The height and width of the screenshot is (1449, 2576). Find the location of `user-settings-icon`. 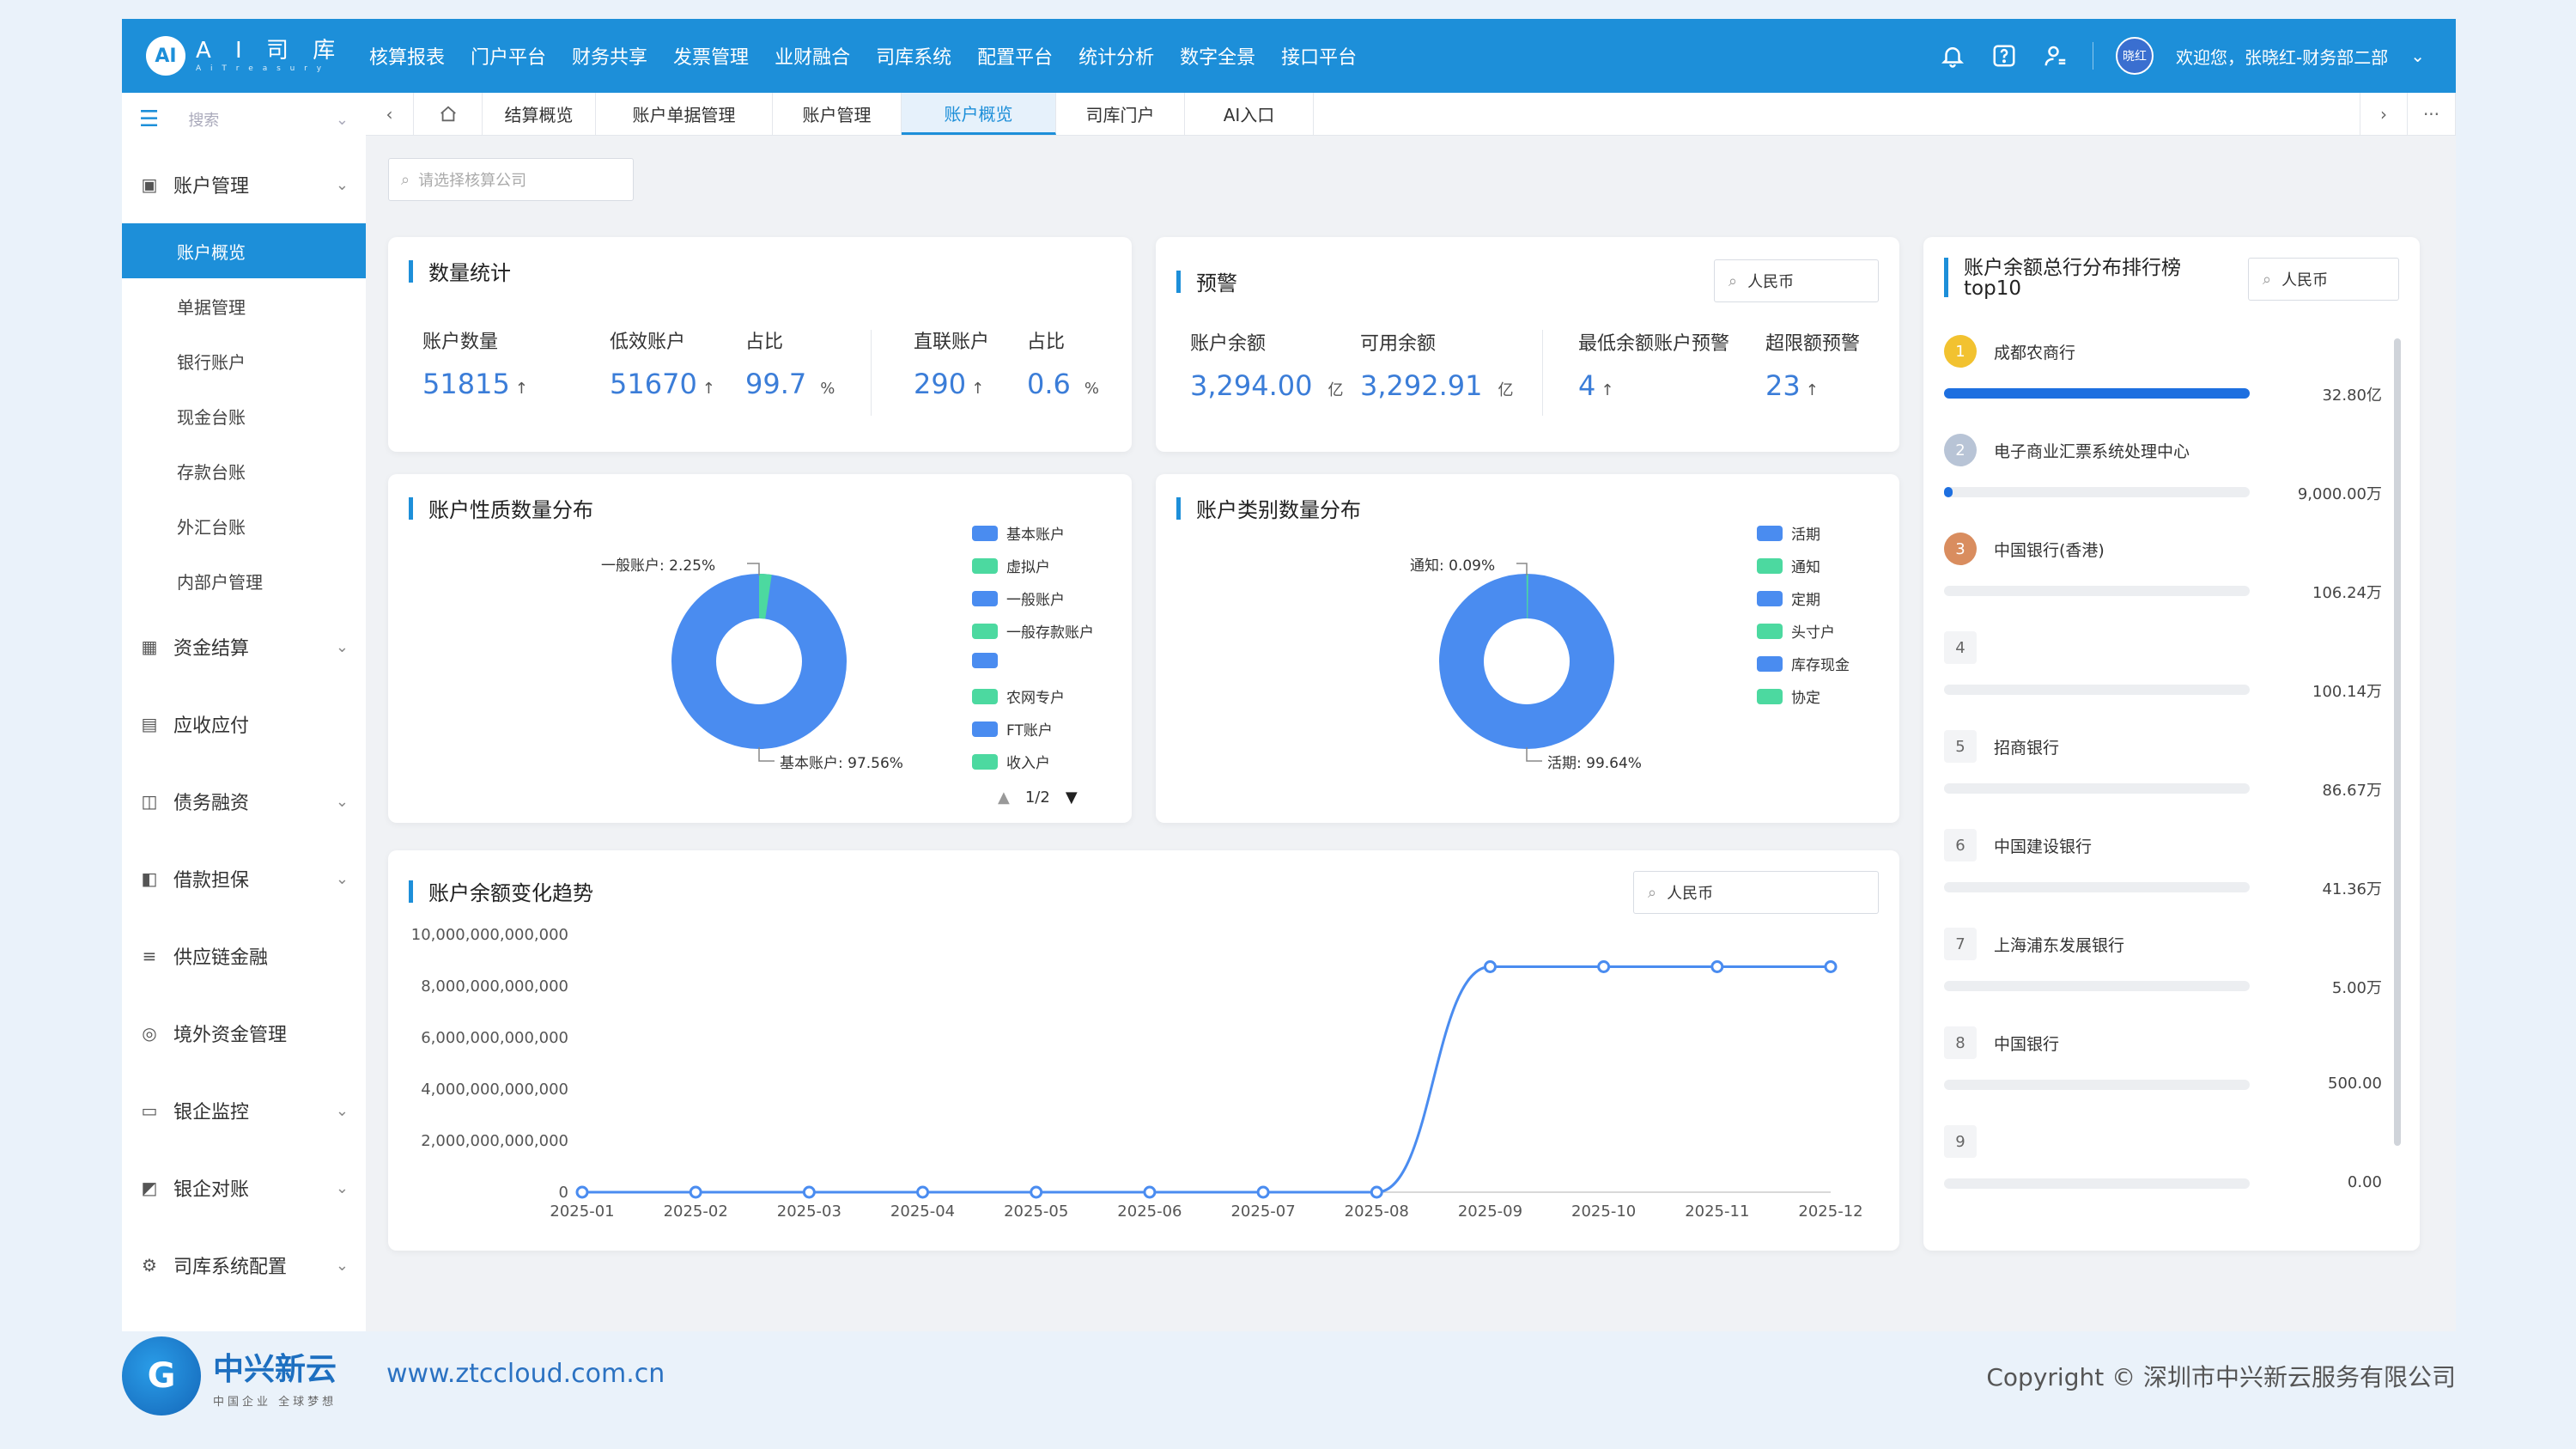

user-settings-icon is located at coordinates (2055, 55).